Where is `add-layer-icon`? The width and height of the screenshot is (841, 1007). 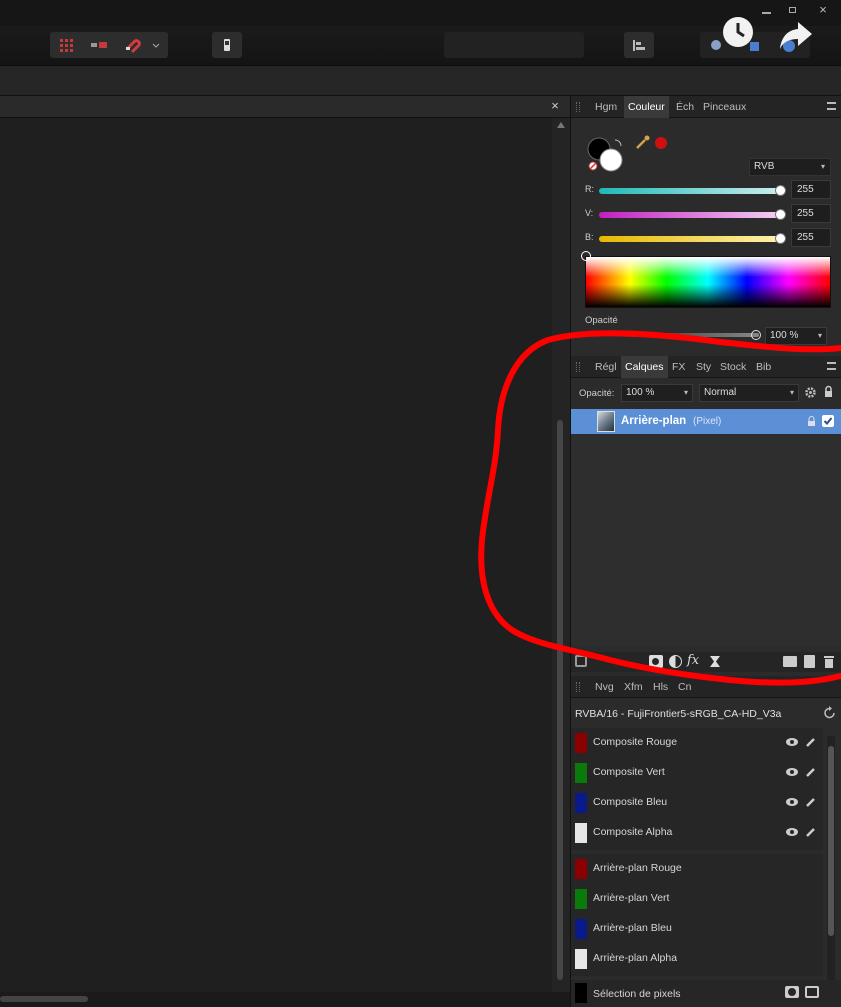 add-layer-icon is located at coordinates (809, 661).